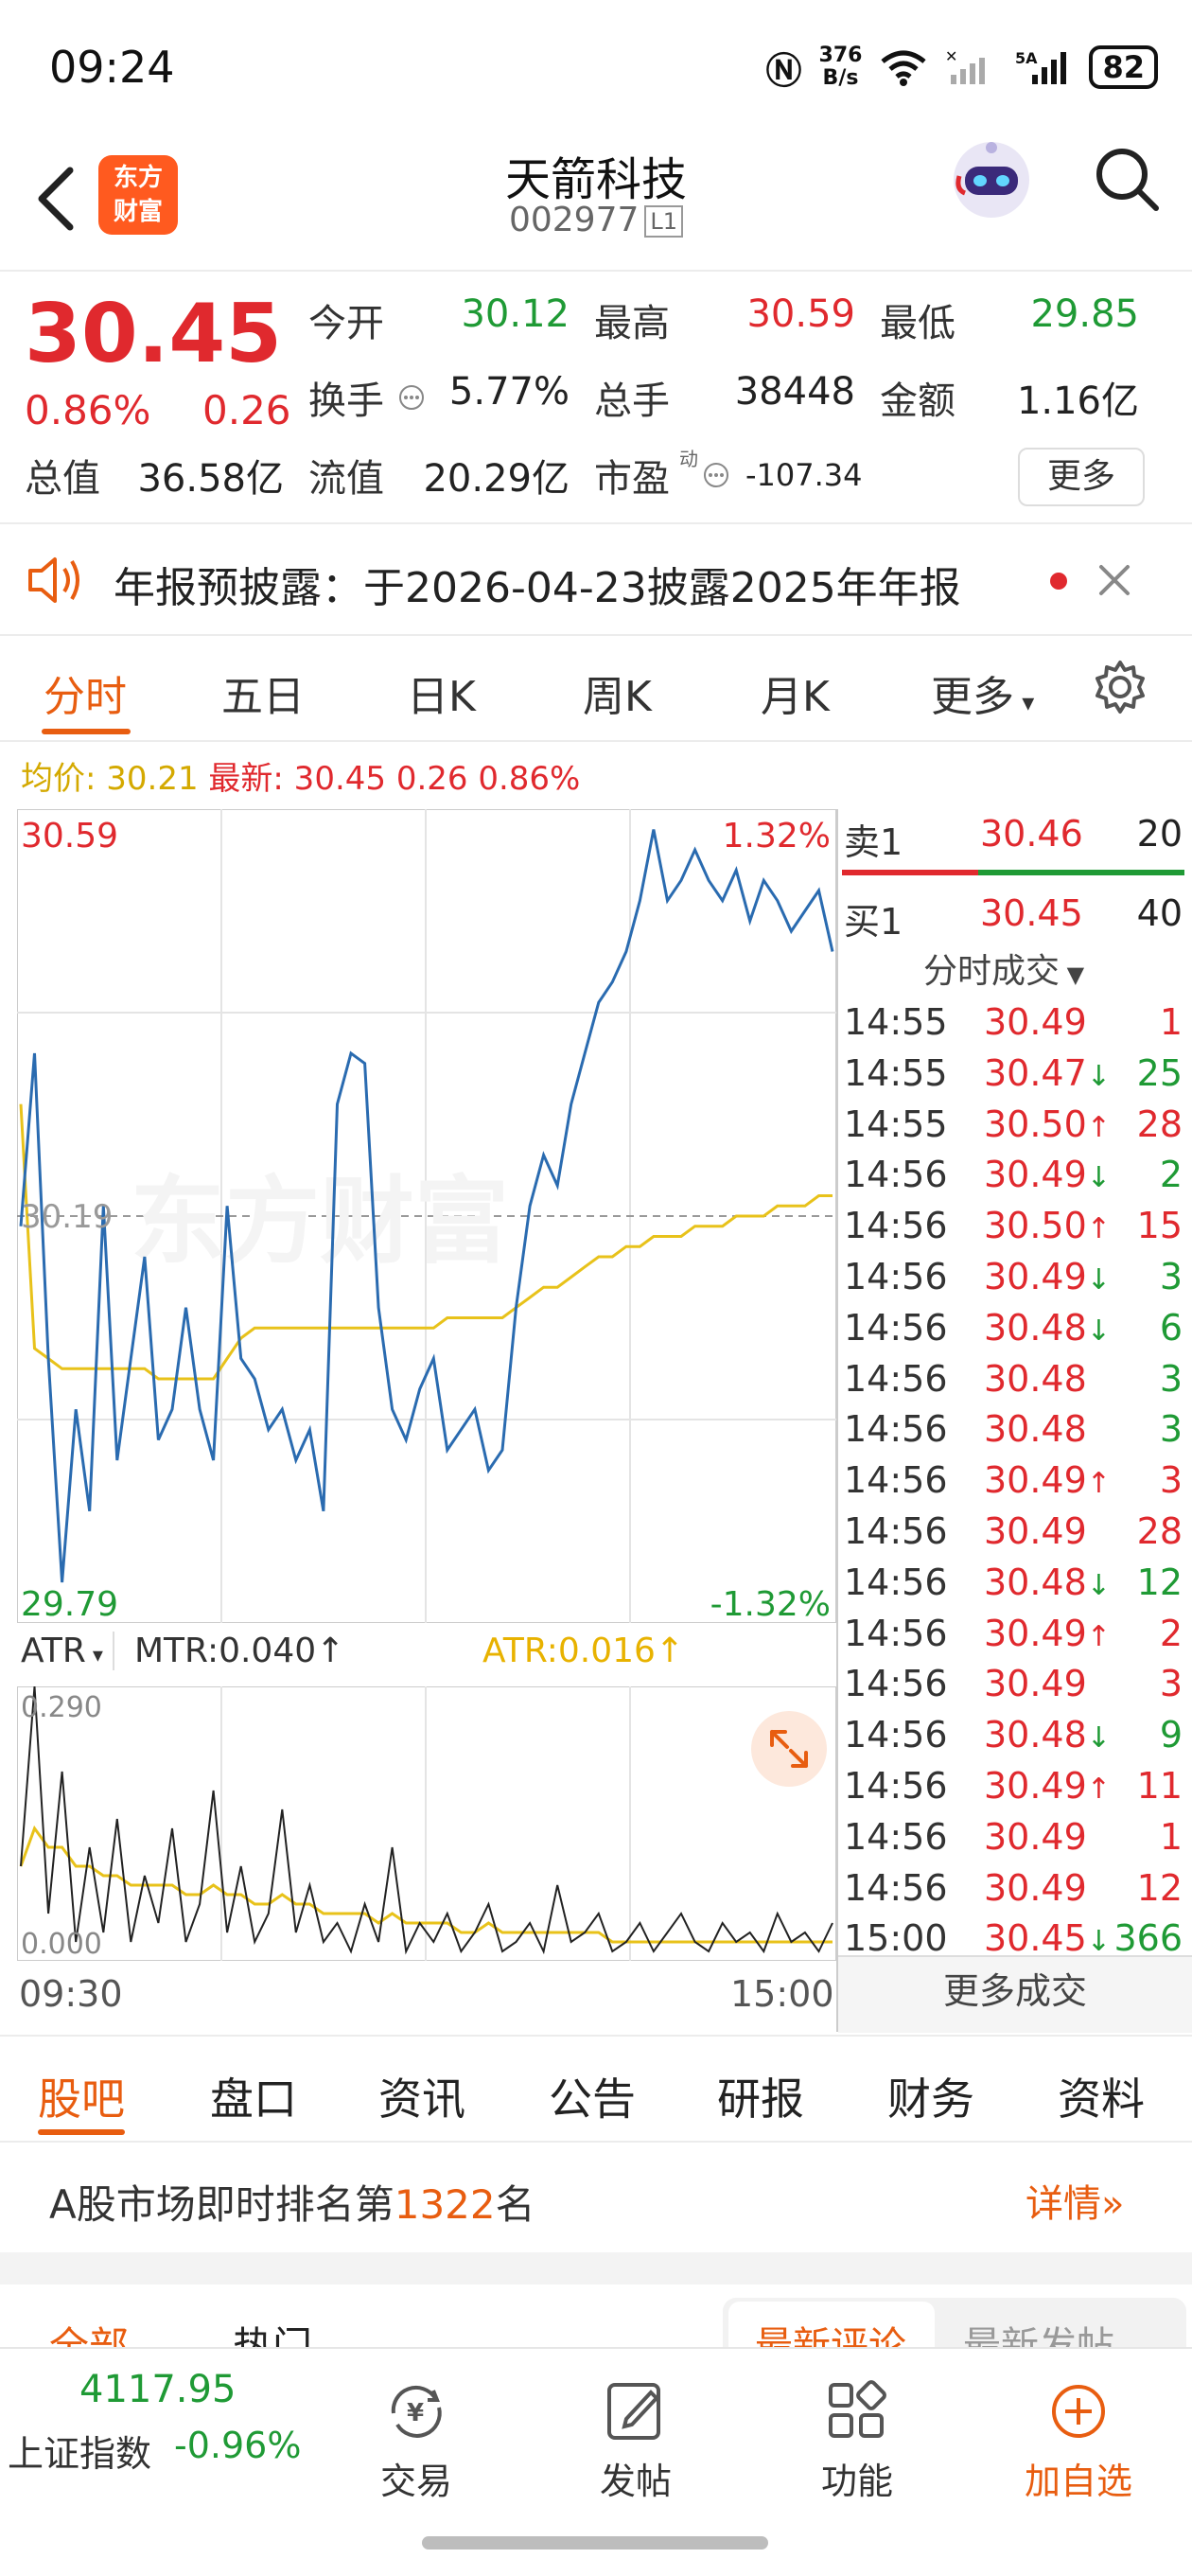 The height and width of the screenshot is (2576, 1192). Describe the element at coordinates (411, 397) in the screenshot. I see `info-icon` at that location.